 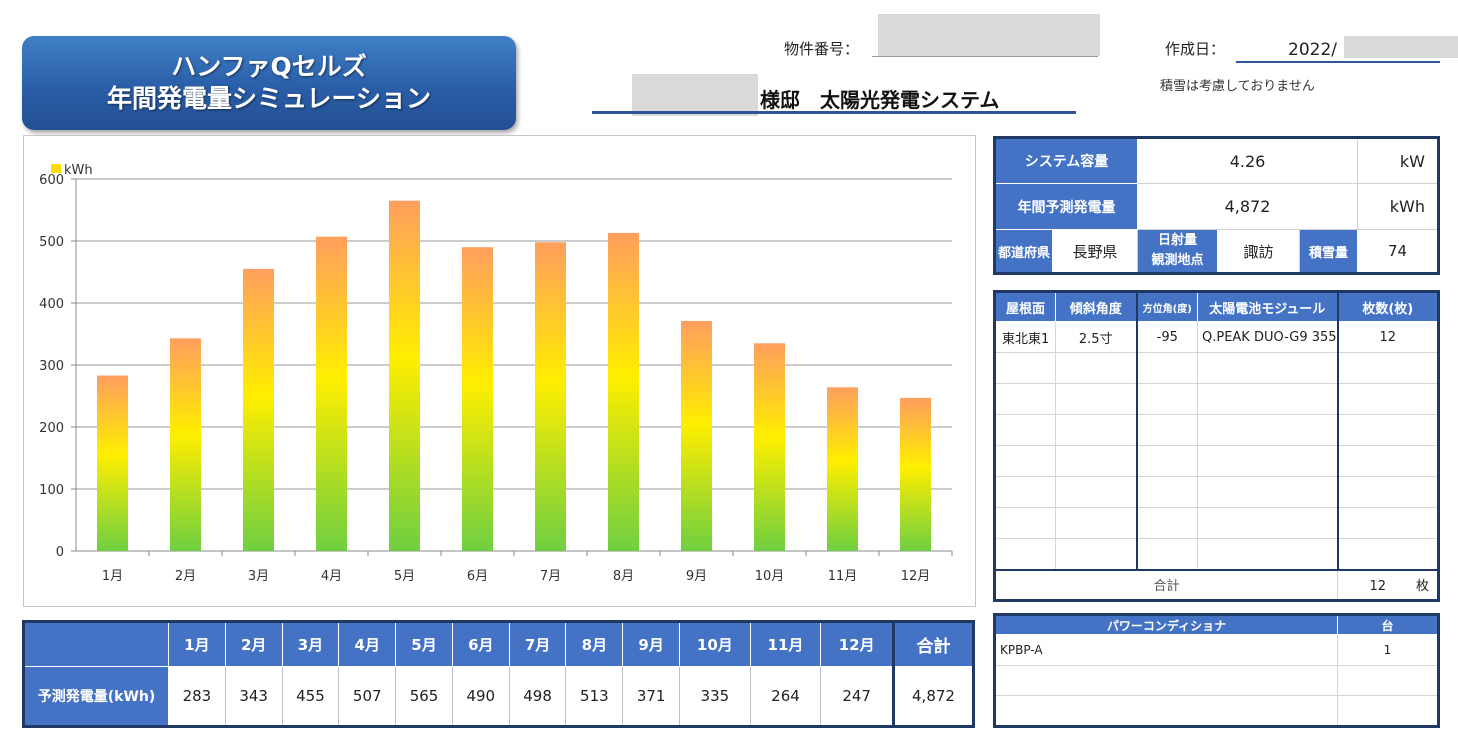 I want to click on roof-count-header: 枚数(枚), so click(x=1388, y=306).